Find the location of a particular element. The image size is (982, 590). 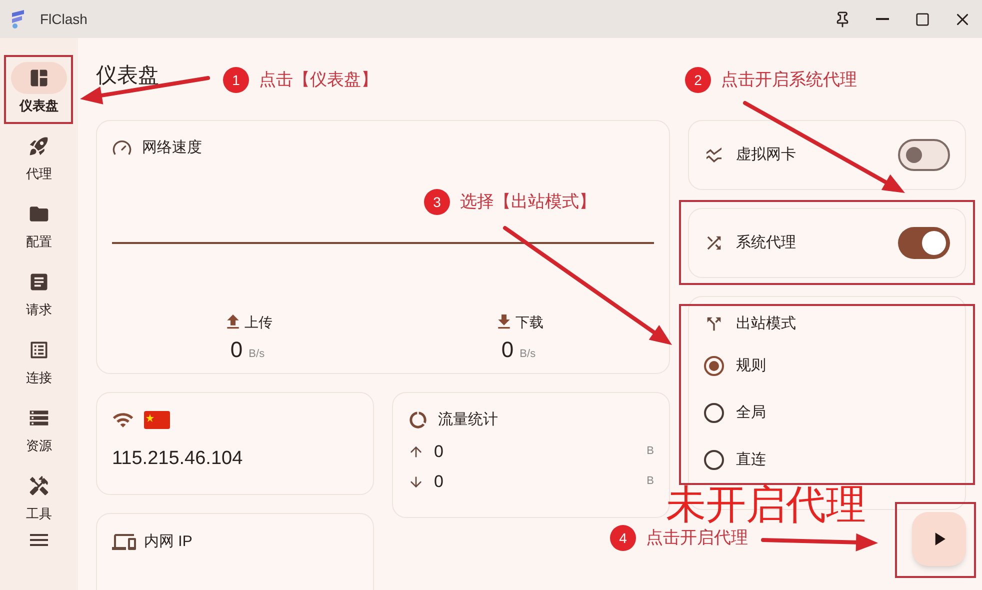

highlight-frame is located at coordinates (38, 89).